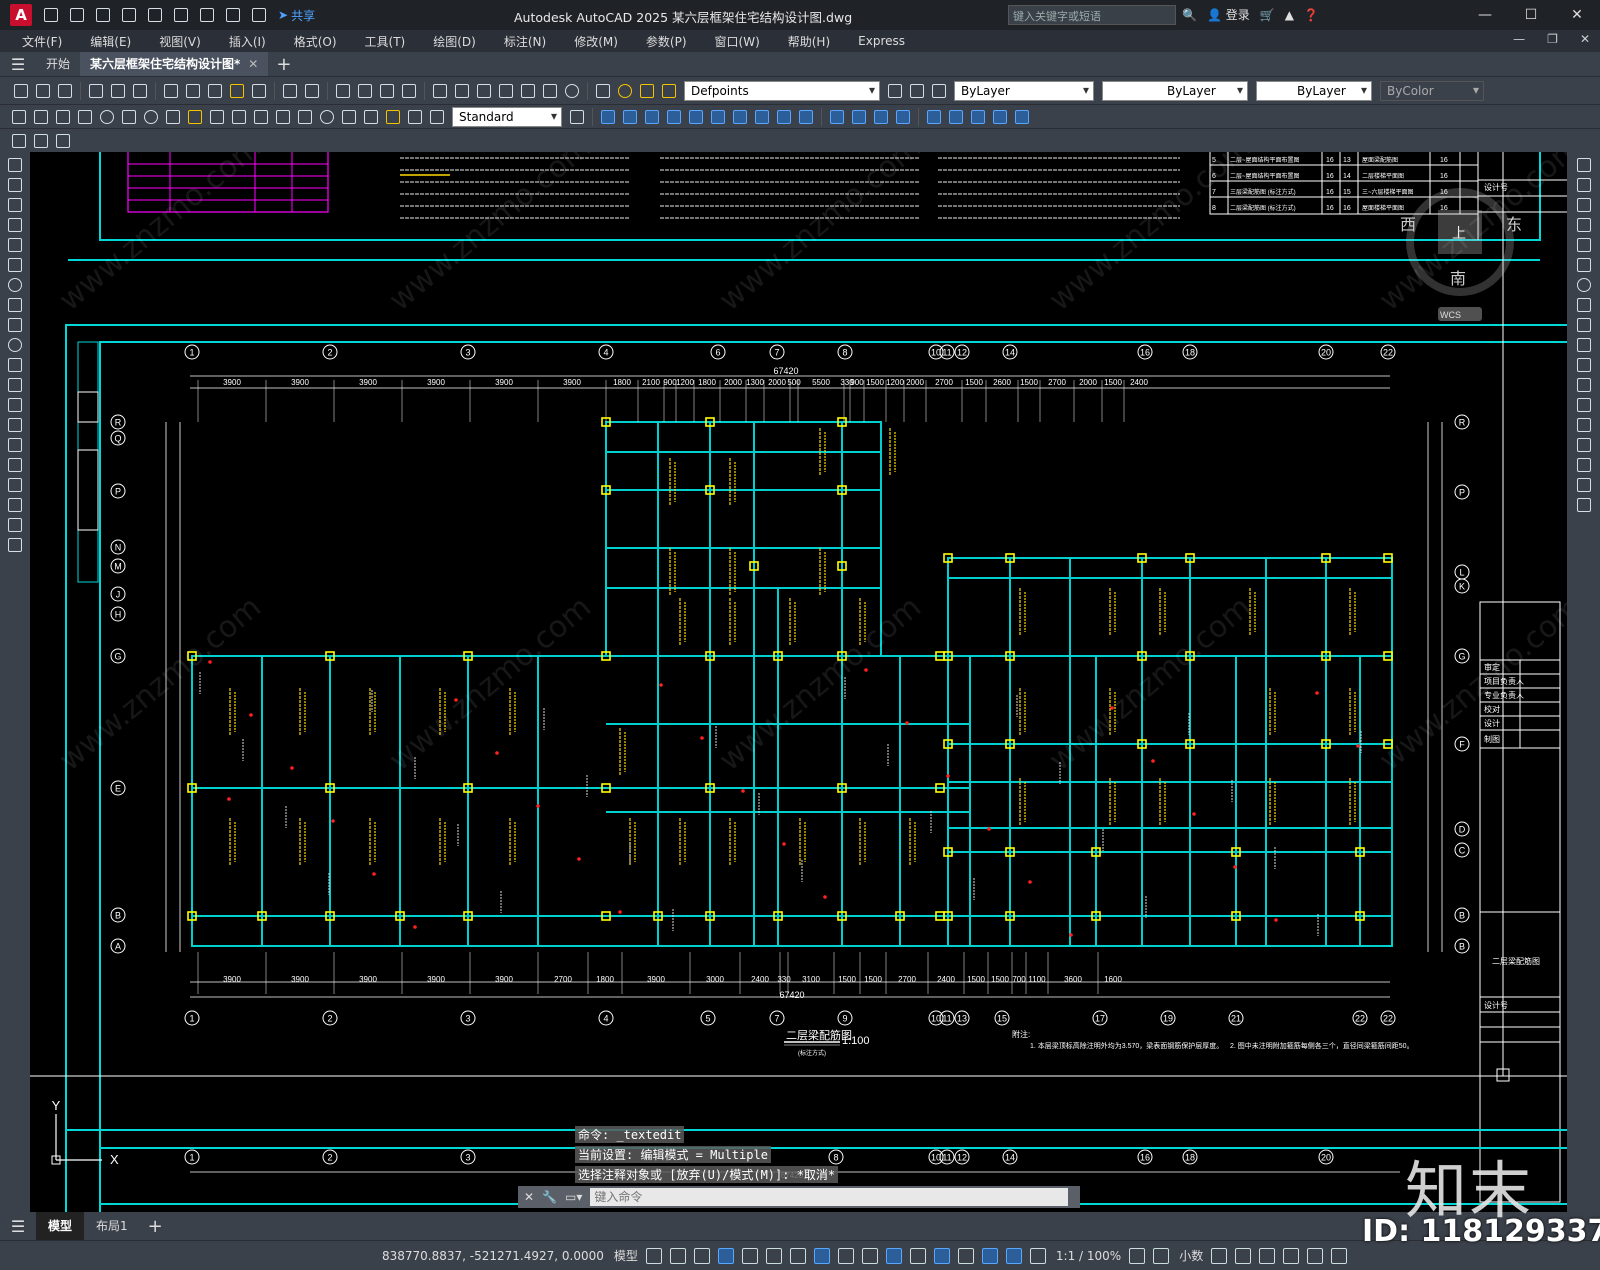 This screenshot has width=1600, height=1270. I want to click on menu-dimension: 标注(N), so click(525, 41).